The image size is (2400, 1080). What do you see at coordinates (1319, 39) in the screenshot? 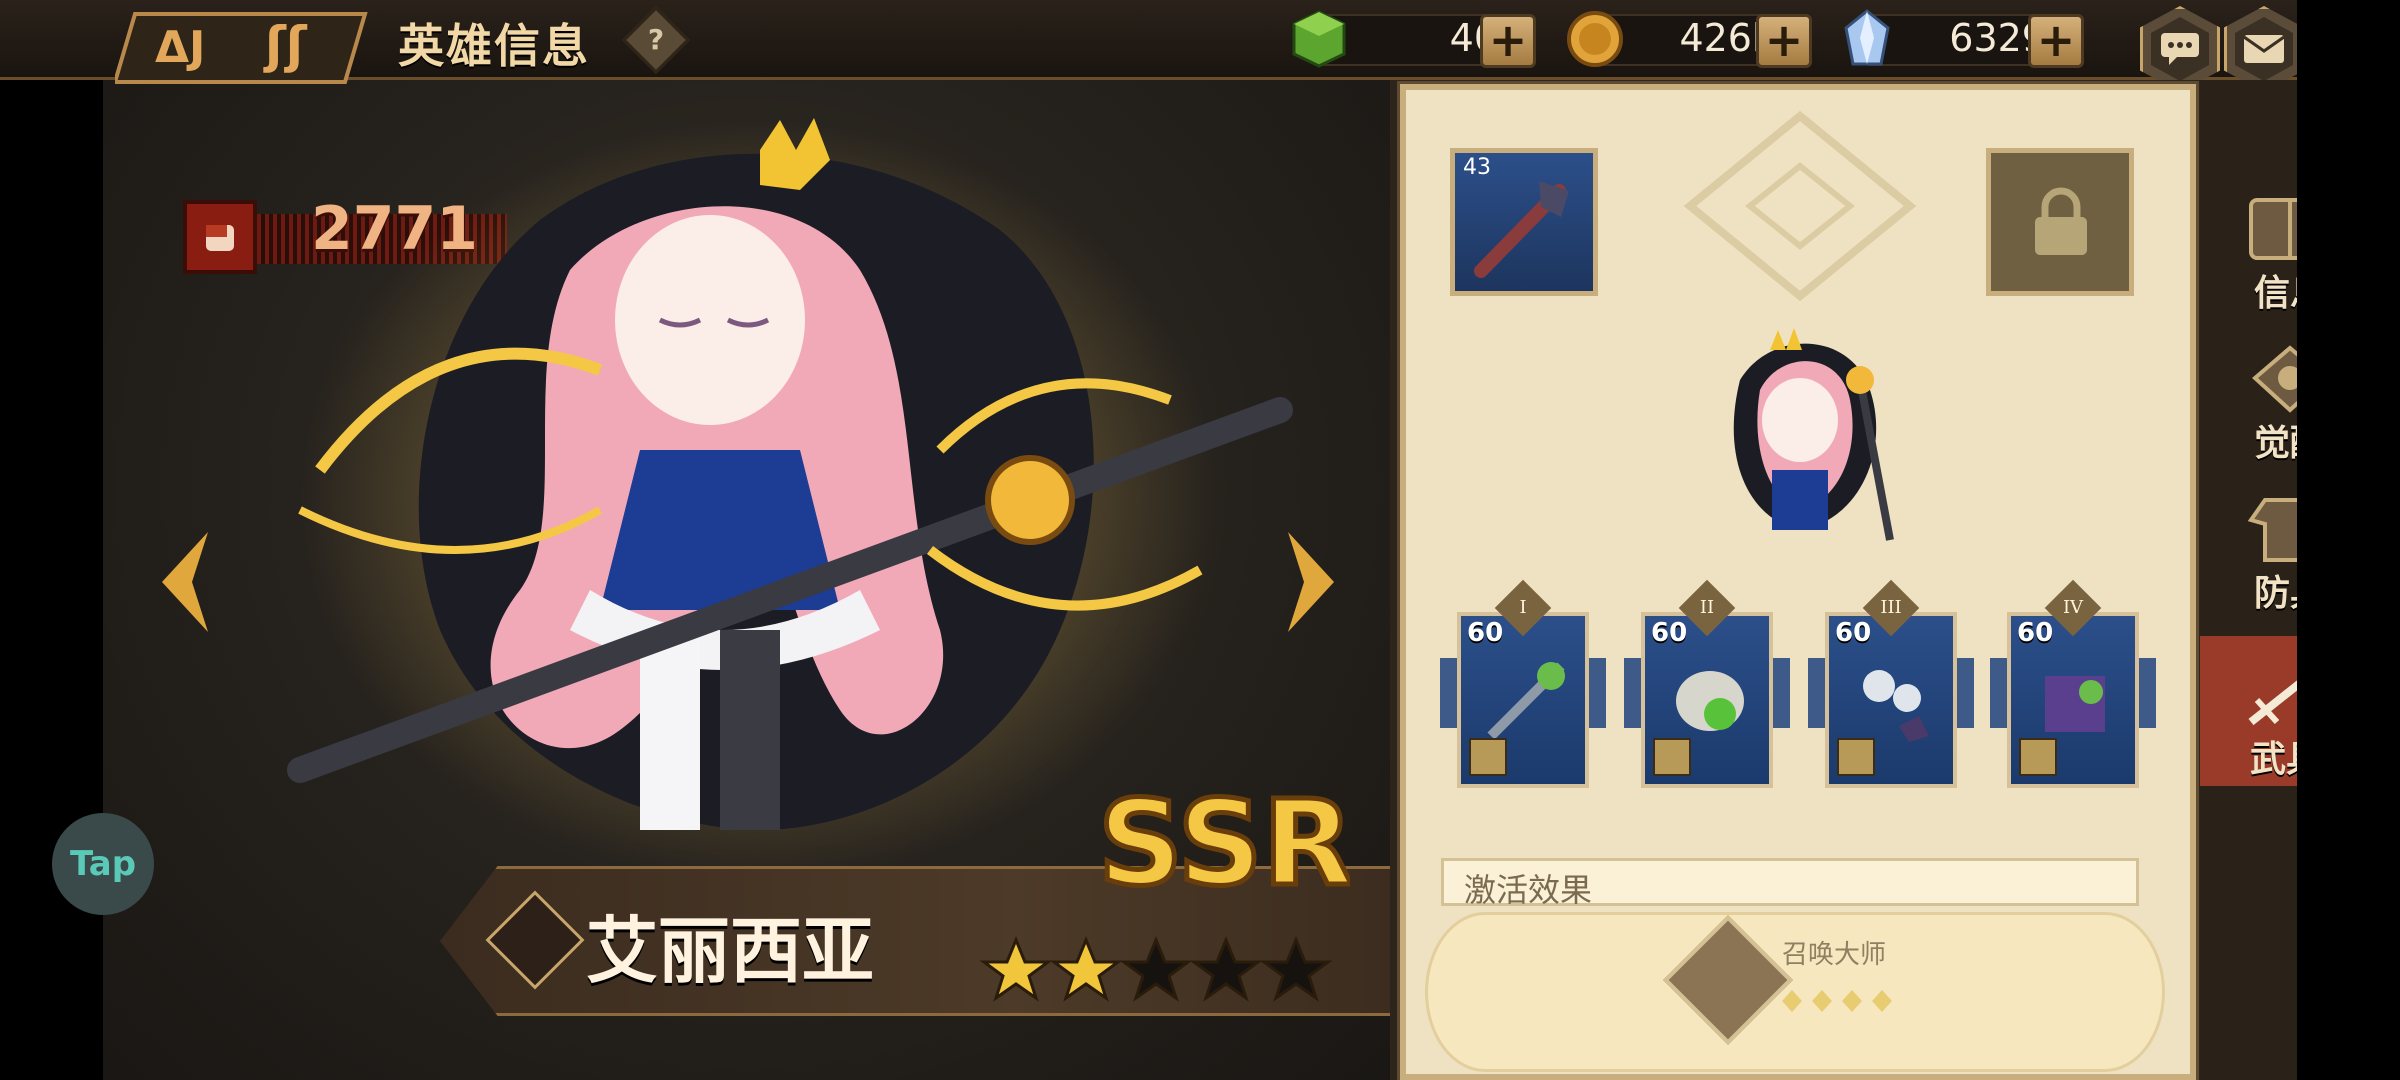
I see `green-cube-icon` at bounding box center [1319, 39].